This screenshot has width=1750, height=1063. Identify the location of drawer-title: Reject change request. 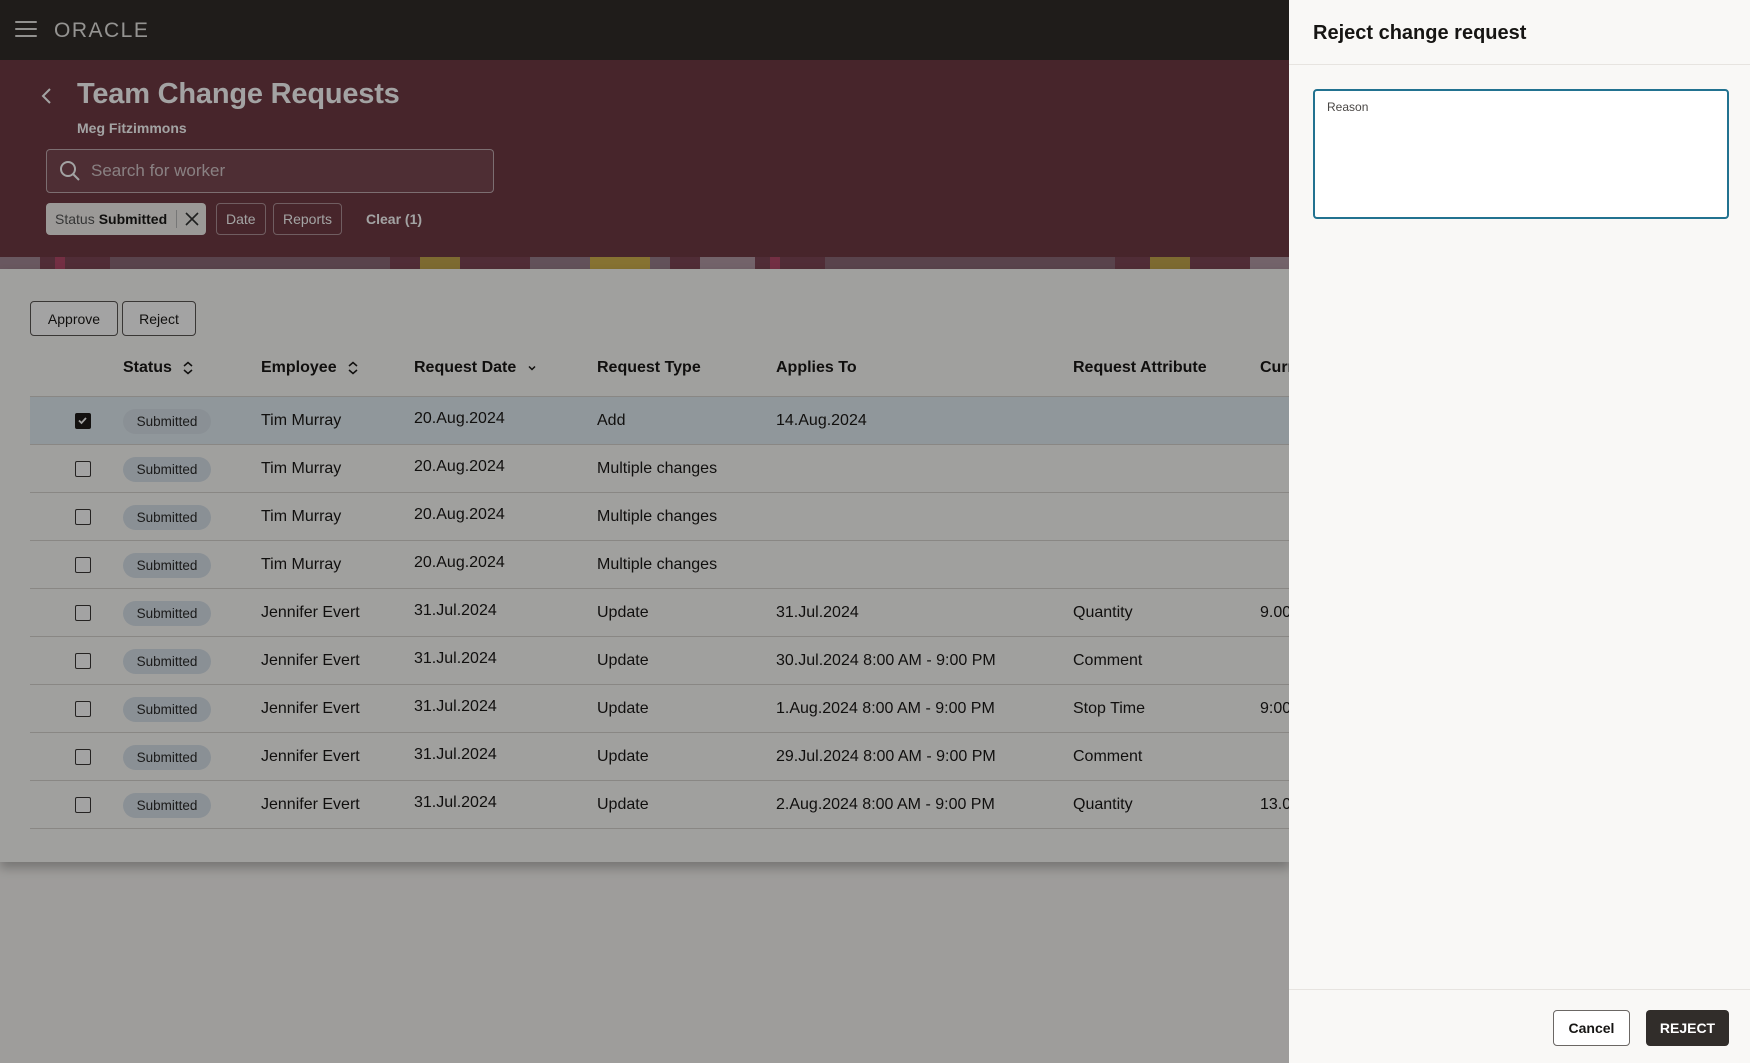
(1420, 33).